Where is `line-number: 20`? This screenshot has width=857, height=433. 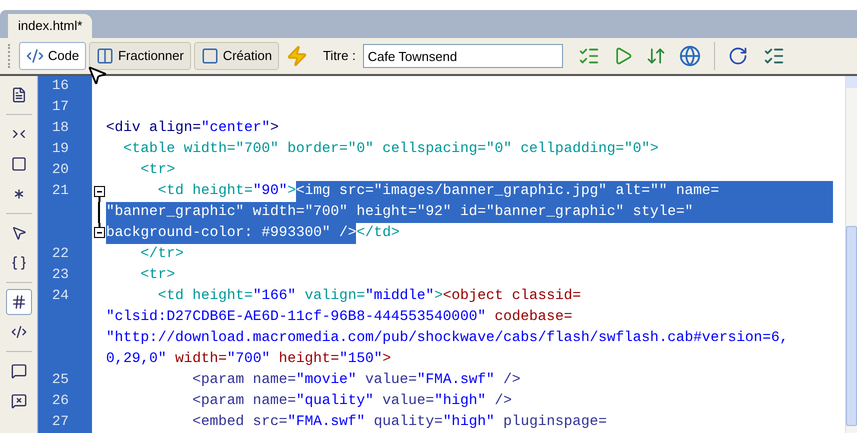 line-number: 20 is located at coordinates (60, 170).